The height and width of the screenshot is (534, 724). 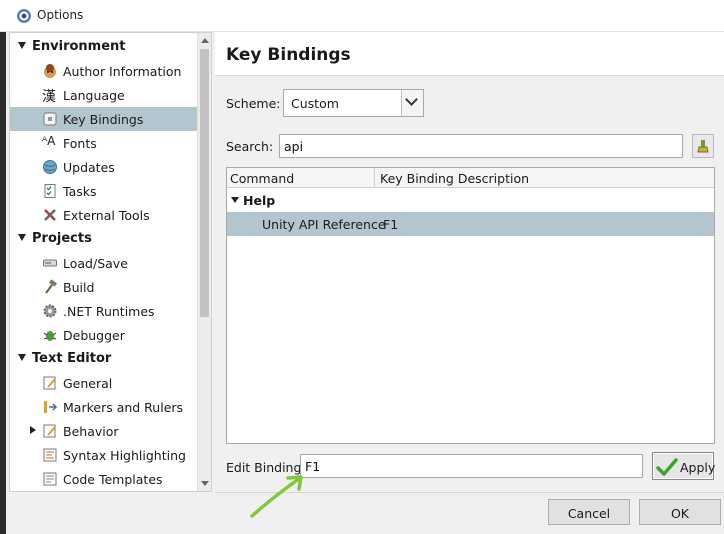 I want to click on sidebar-item-net-runtimes: .NET Runtimes, so click(x=104, y=311).